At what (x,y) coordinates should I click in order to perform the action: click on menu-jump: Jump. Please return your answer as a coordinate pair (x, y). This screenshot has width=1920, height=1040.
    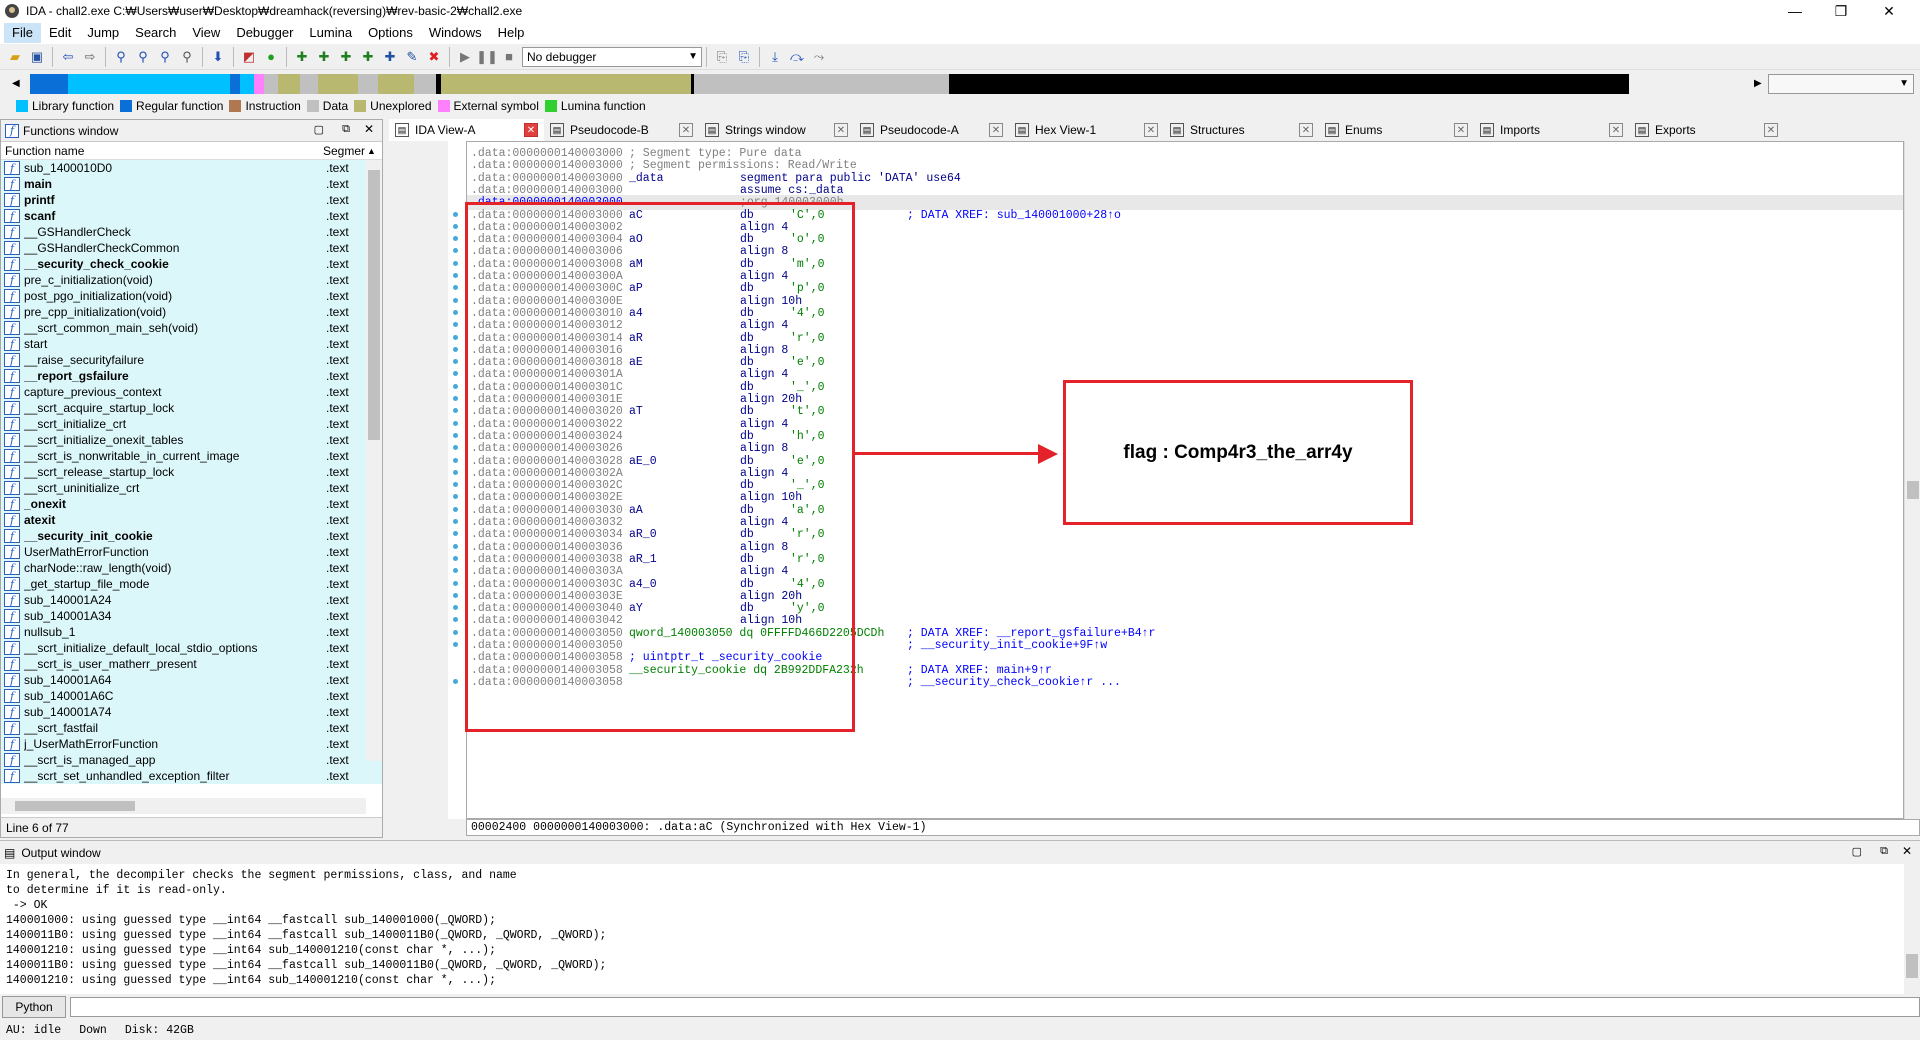
    Looking at the image, I should click on (103, 33).